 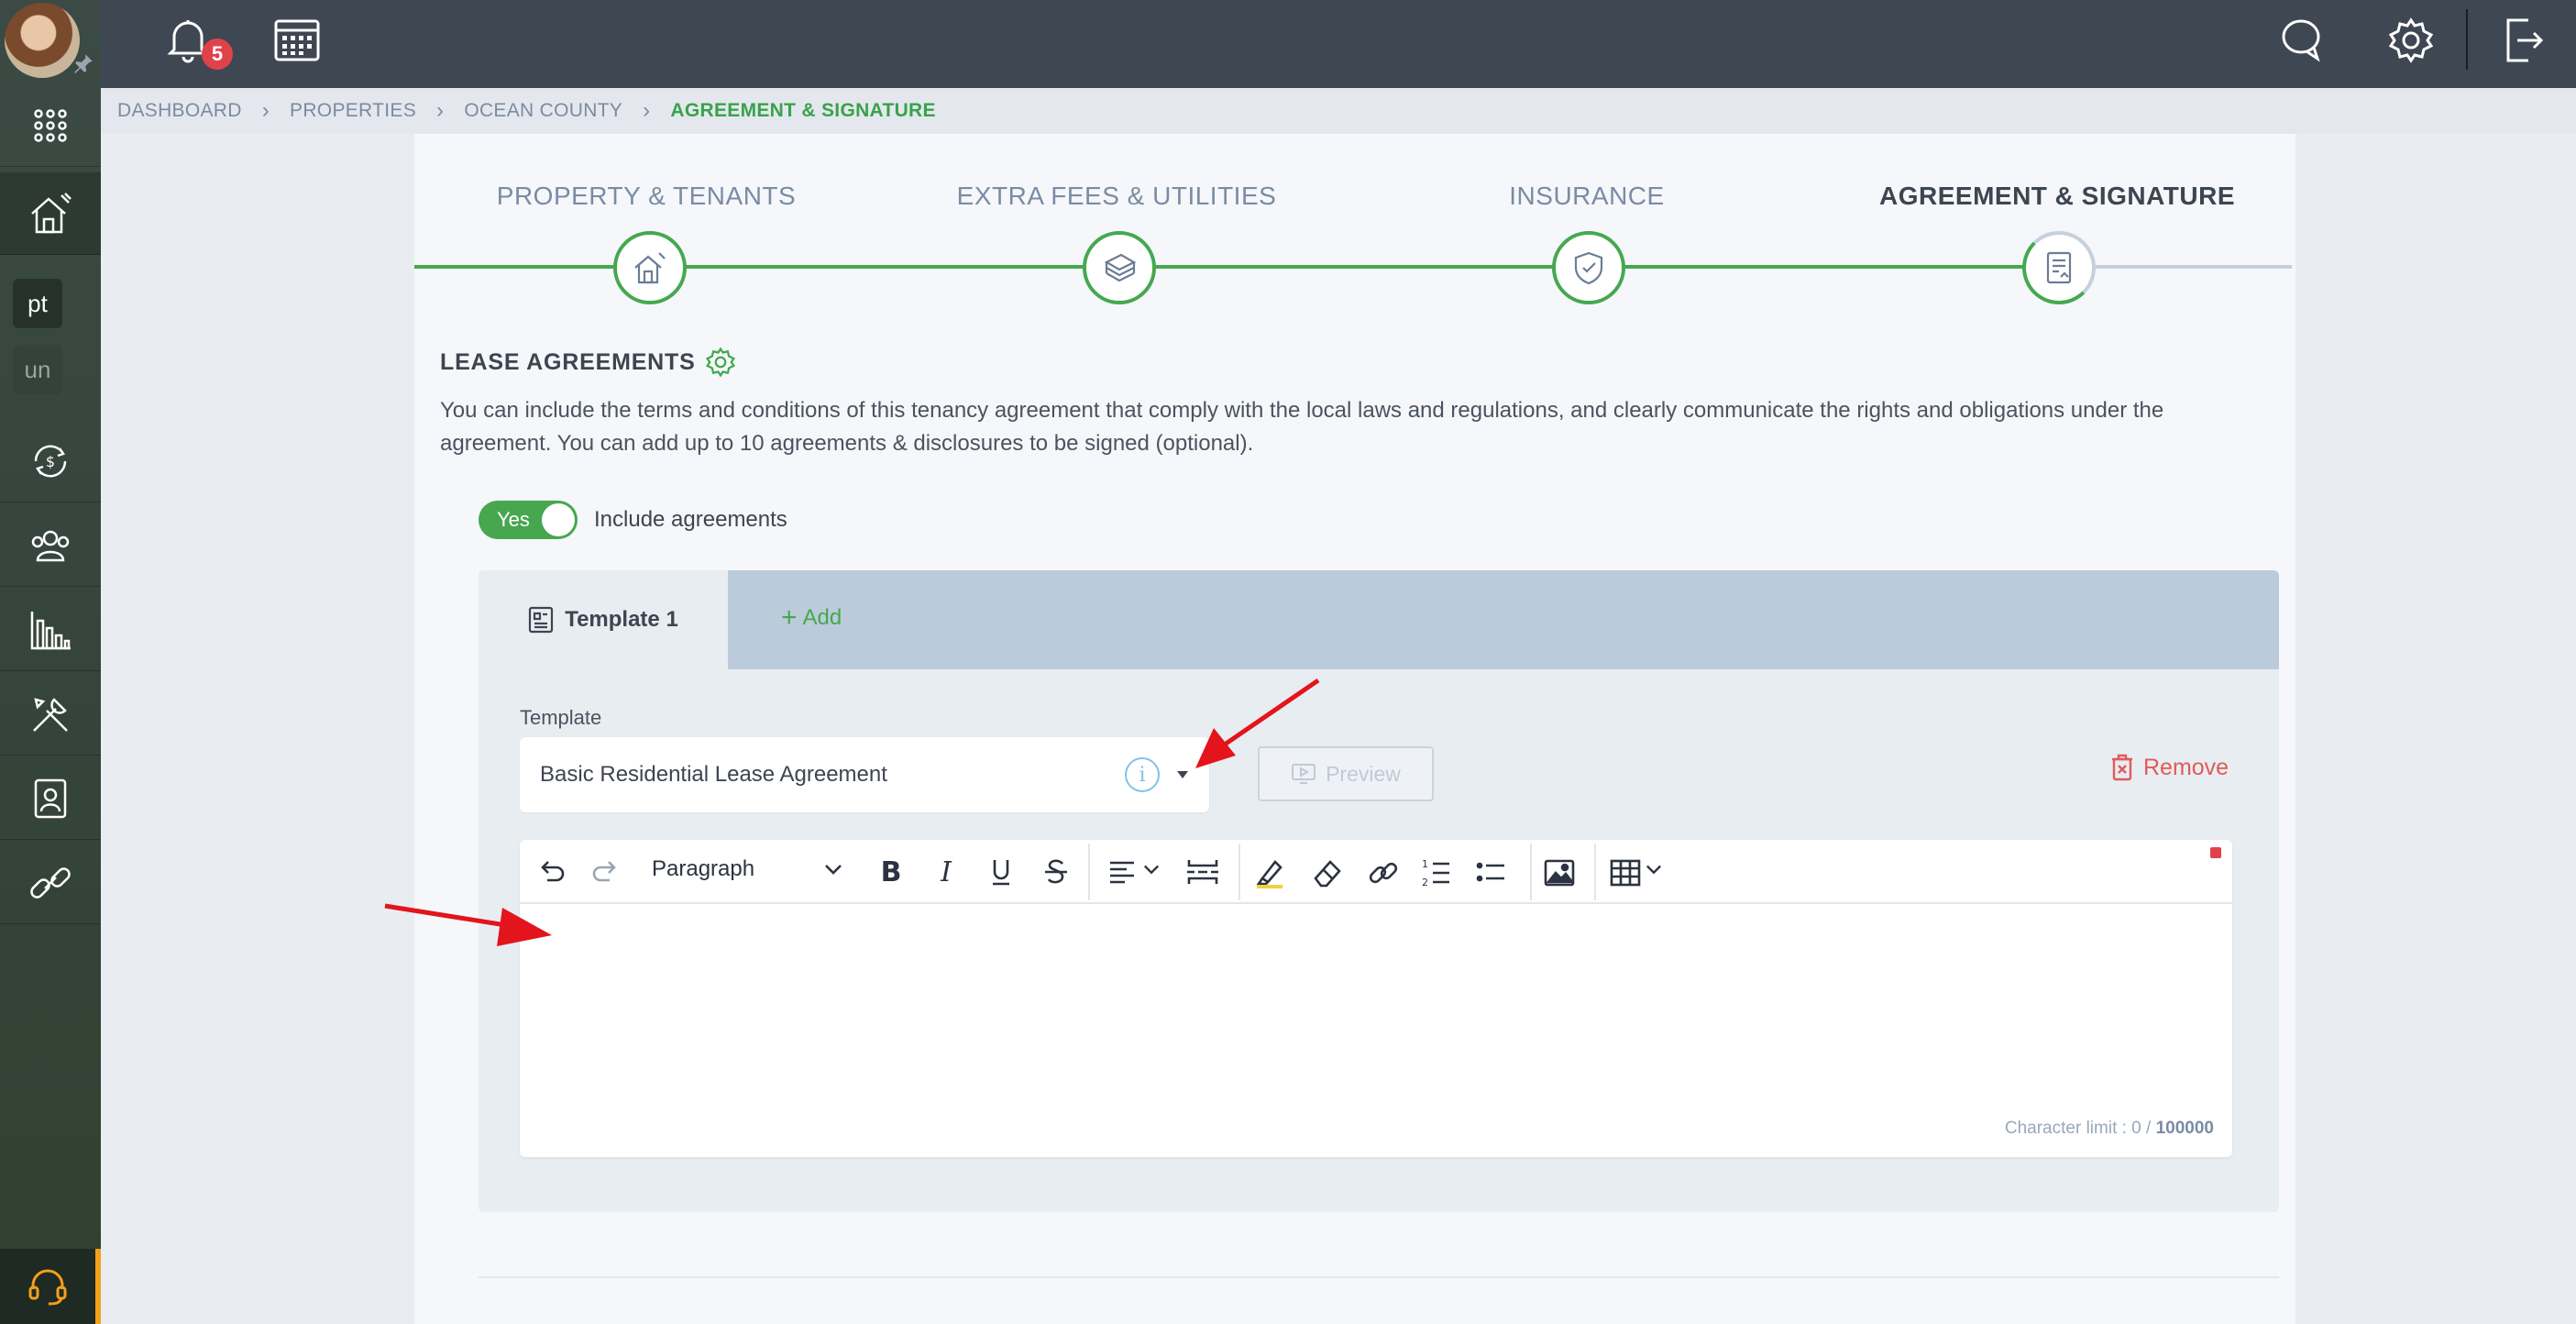 I want to click on remove-template-button: Remove, so click(x=2169, y=767).